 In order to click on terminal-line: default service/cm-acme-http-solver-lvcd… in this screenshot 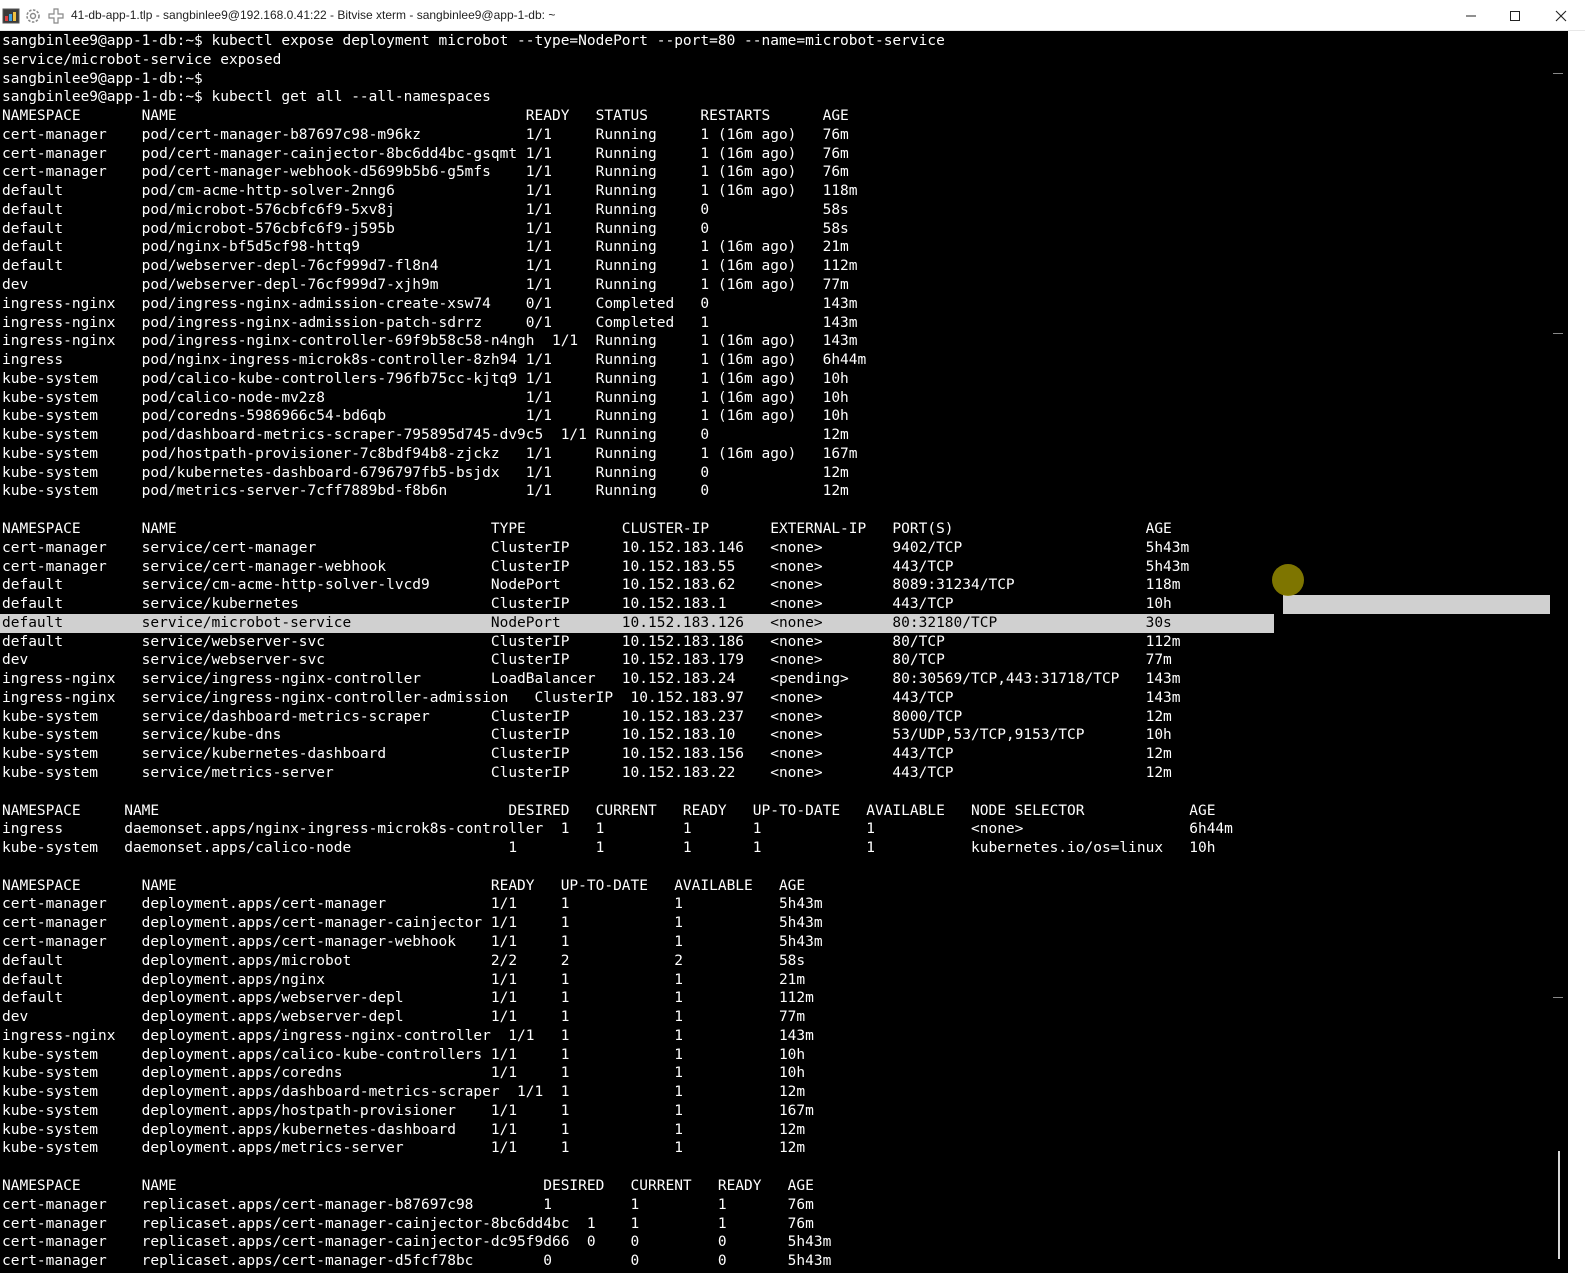, I will do `click(591, 585)`.